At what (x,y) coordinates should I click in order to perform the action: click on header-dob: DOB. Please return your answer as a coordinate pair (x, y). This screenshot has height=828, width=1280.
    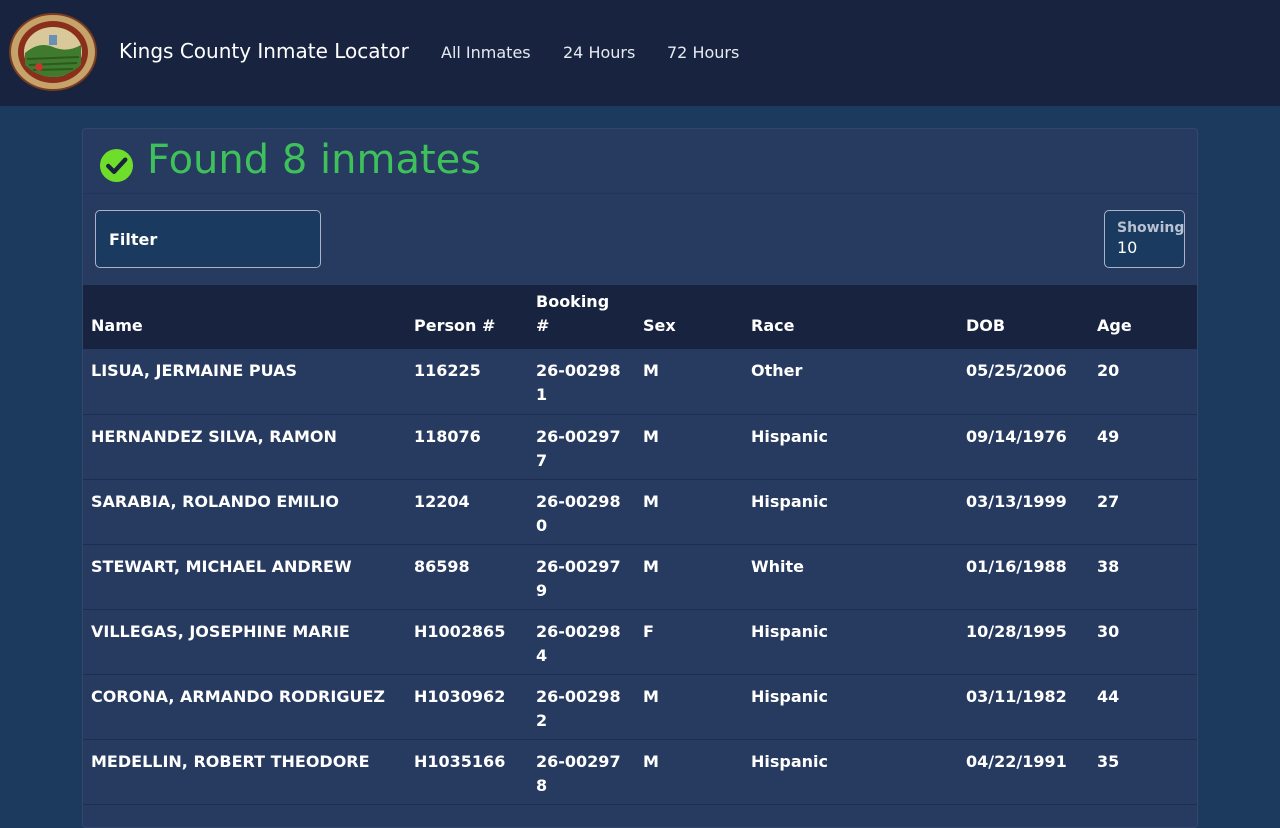
    Looking at the image, I should click on (1023, 317).